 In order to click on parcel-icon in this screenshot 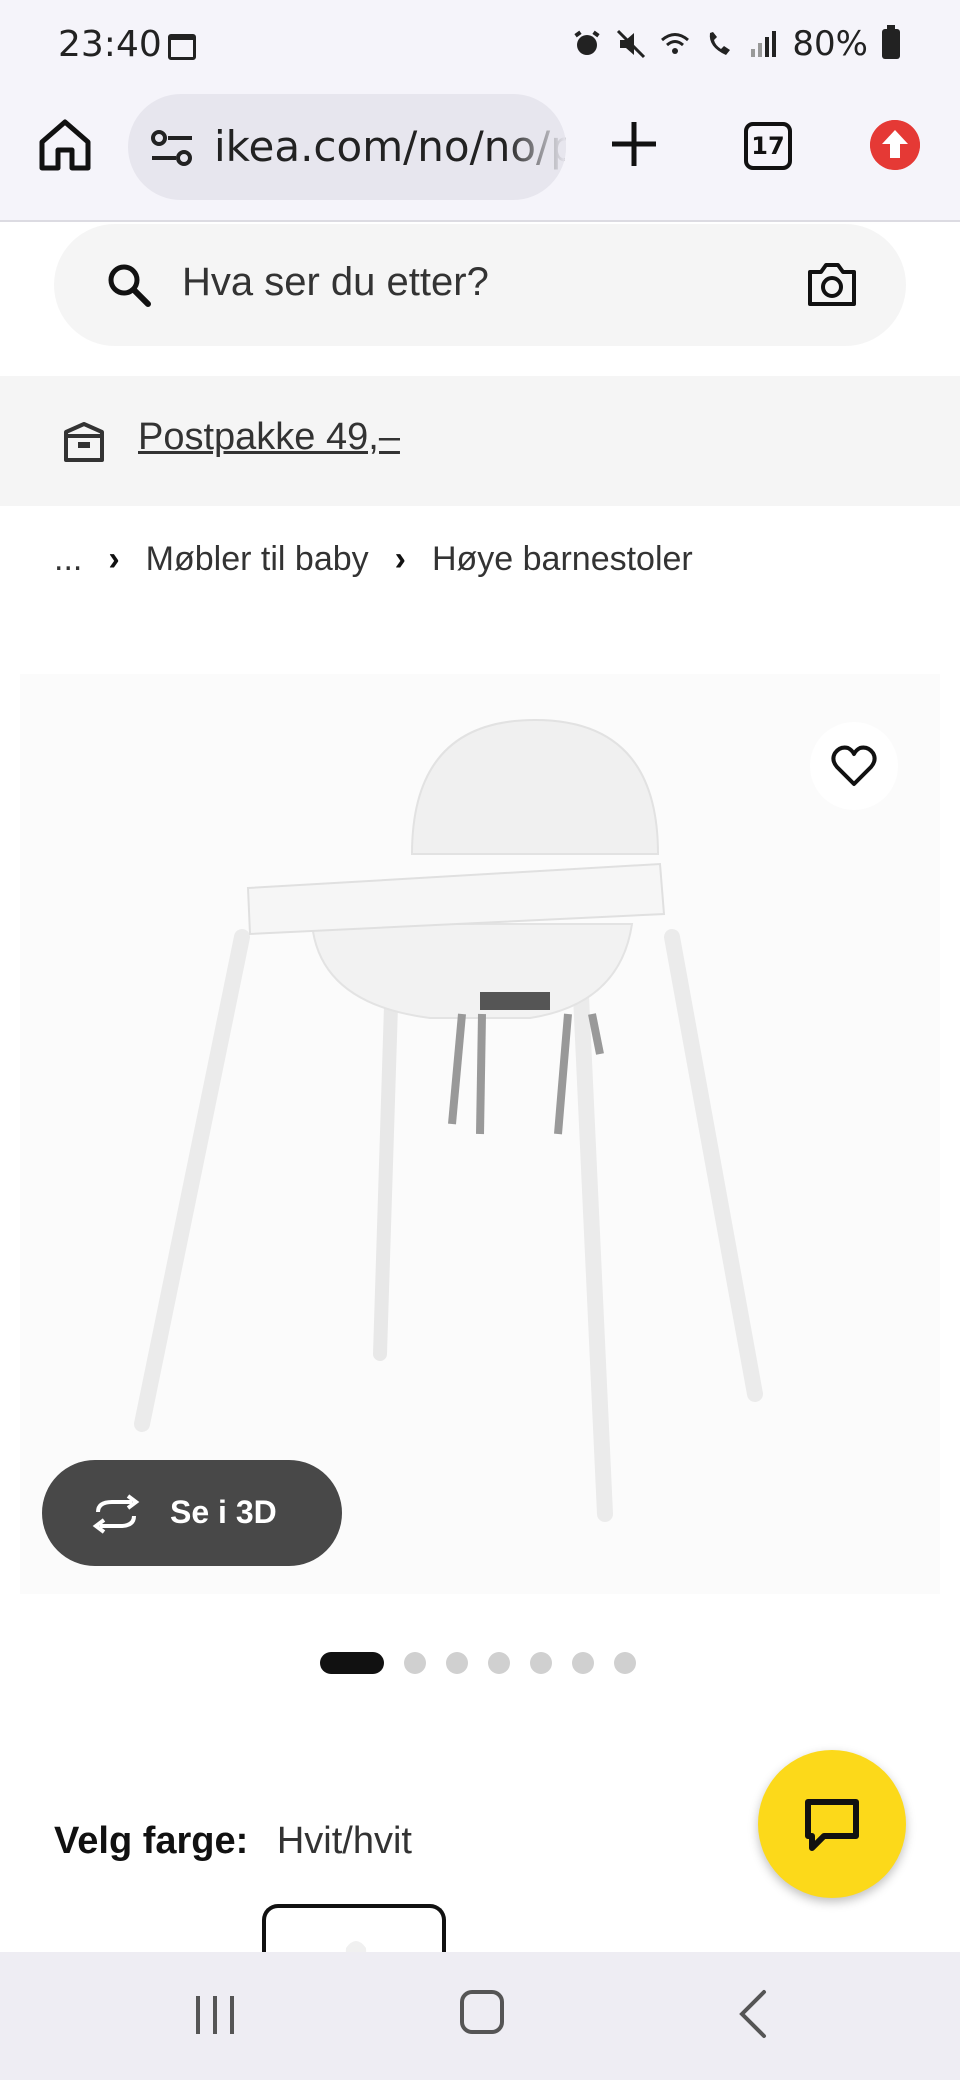, I will do `click(84, 442)`.